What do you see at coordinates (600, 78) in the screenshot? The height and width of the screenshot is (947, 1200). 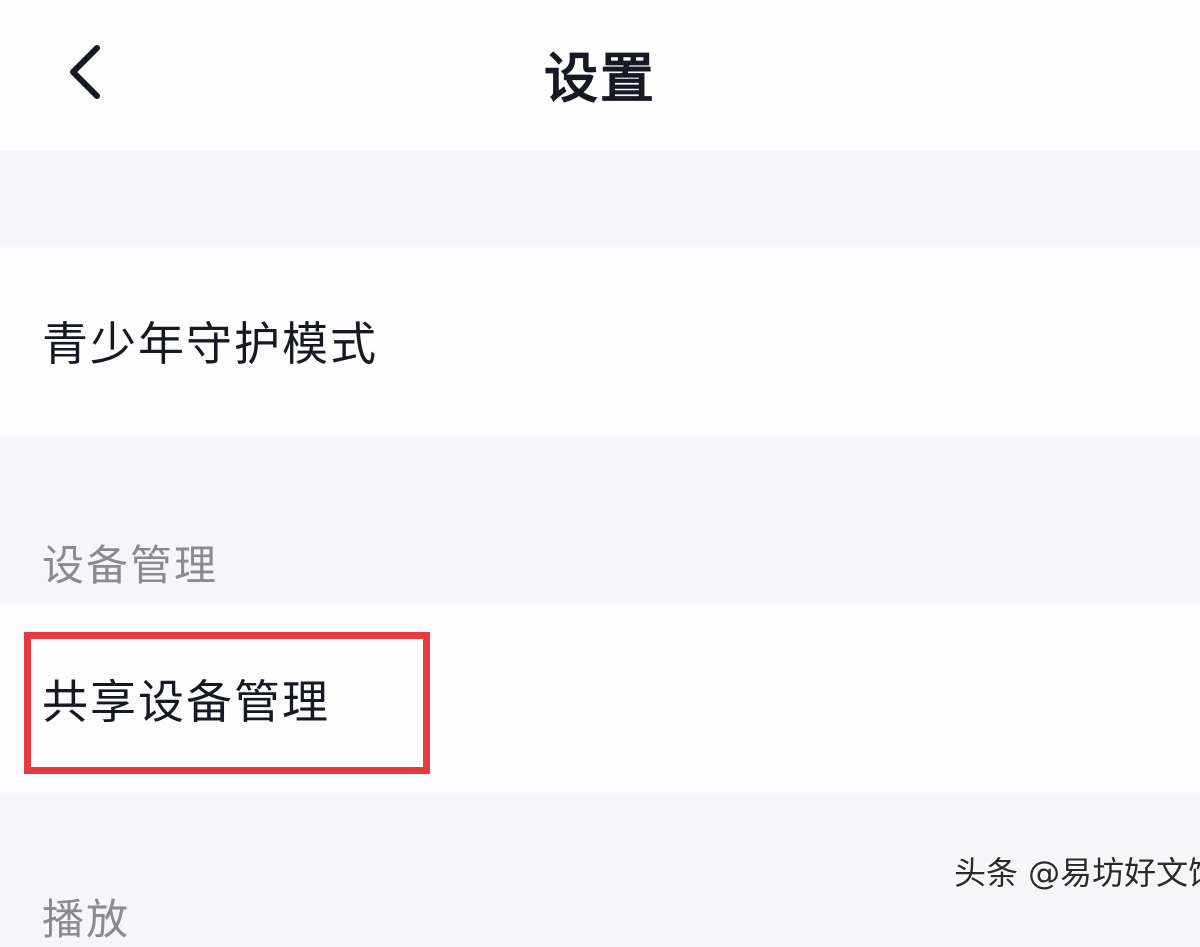 I see `page-title: 设置` at bounding box center [600, 78].